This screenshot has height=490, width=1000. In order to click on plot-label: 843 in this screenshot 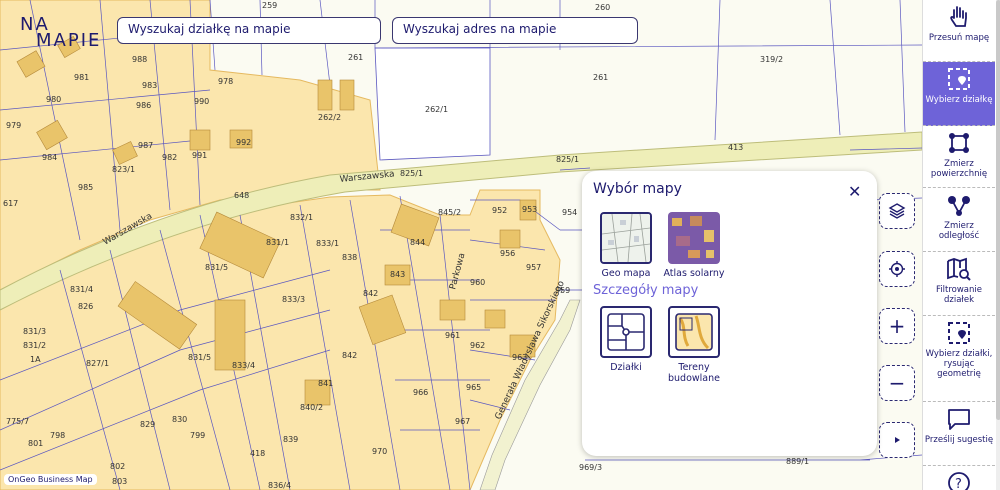, I will do `click(397, 274)`.